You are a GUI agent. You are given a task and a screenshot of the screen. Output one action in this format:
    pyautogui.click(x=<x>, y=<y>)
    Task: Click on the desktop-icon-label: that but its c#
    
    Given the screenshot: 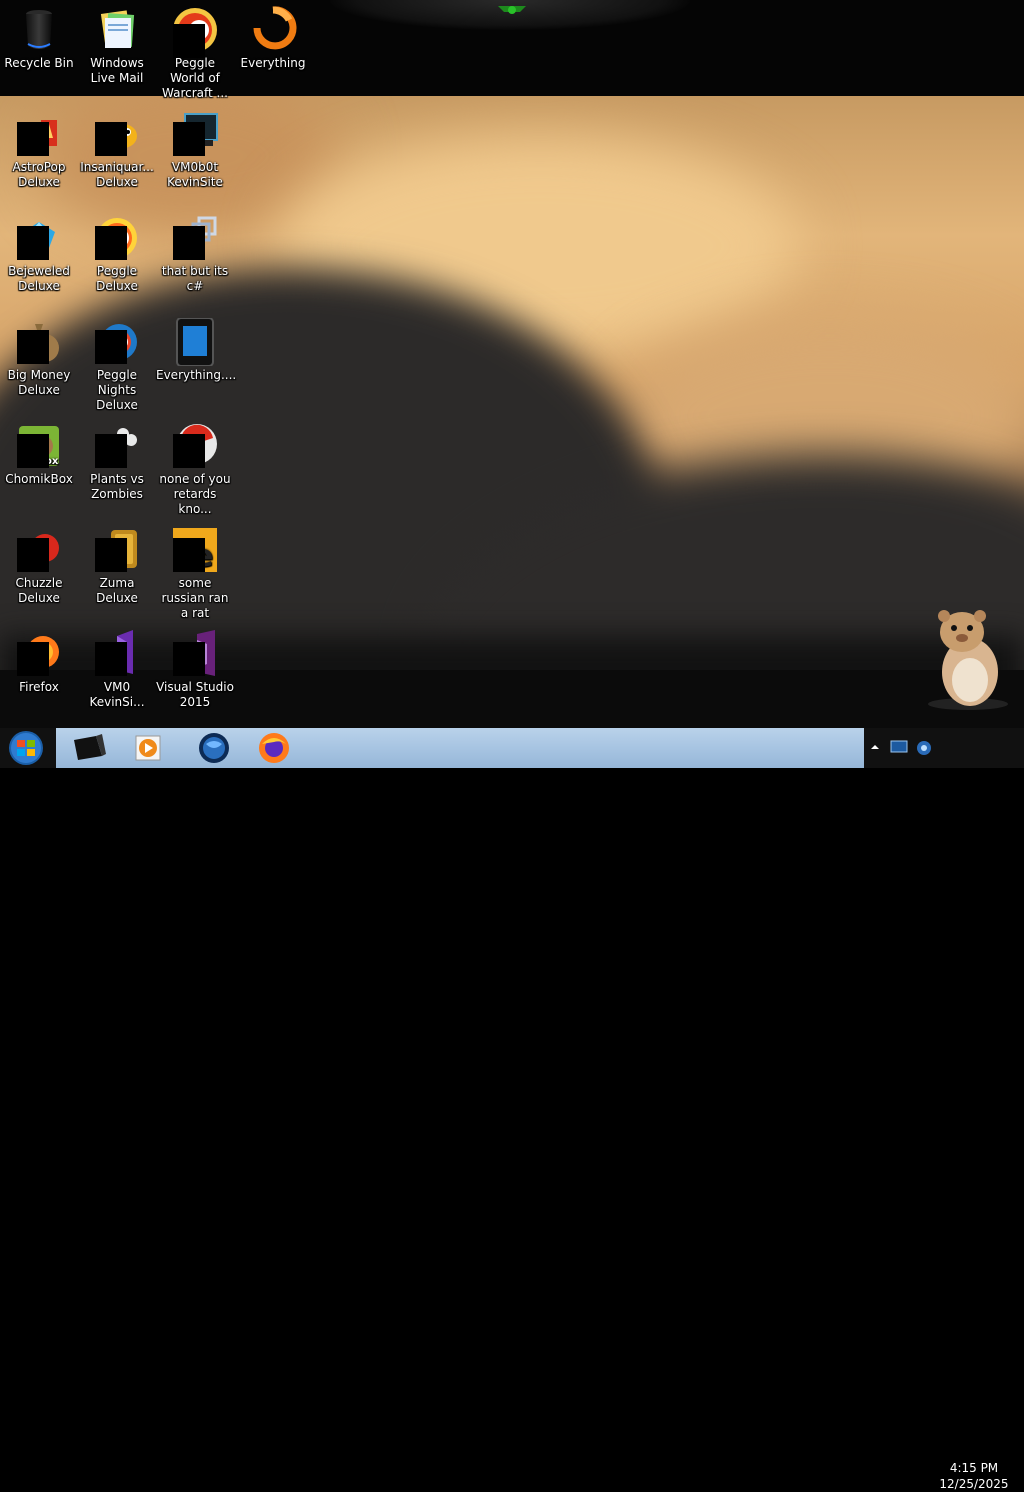 What is the action you would take?
    pyautogui.click(x=195, y=278)
    